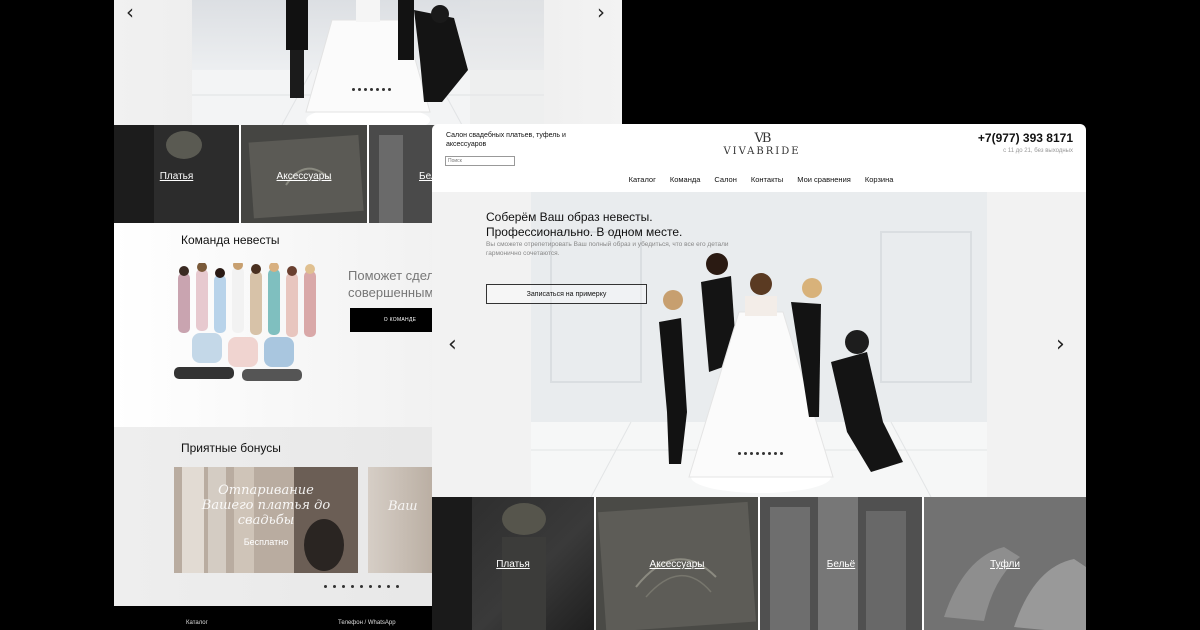 Image resolution: width=1200 pixels, height=630 pixels. Describe the element at coordinates (685, 179) in the screenshot. I see `nav-team: Команда` at that location.